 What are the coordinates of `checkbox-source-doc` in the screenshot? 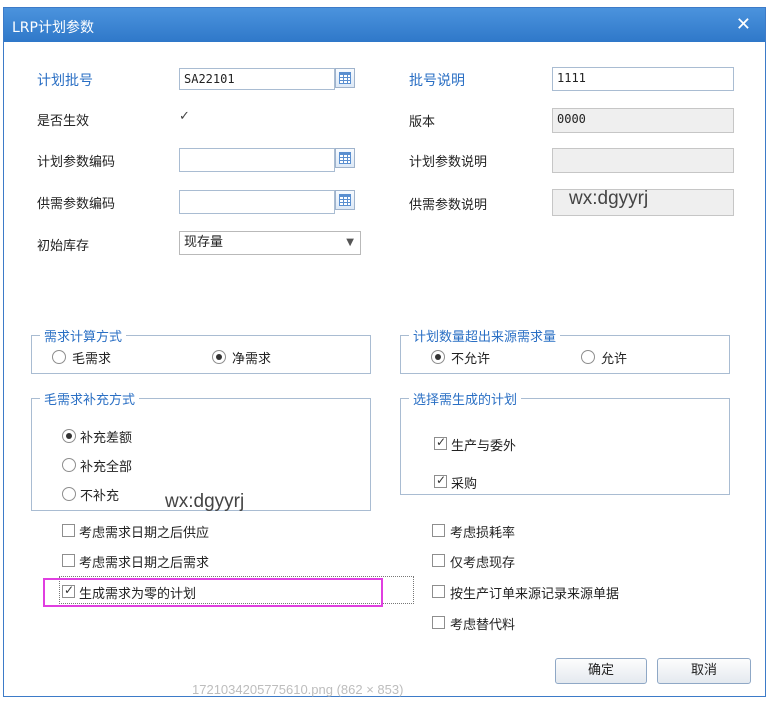 It's located at (438, 591).